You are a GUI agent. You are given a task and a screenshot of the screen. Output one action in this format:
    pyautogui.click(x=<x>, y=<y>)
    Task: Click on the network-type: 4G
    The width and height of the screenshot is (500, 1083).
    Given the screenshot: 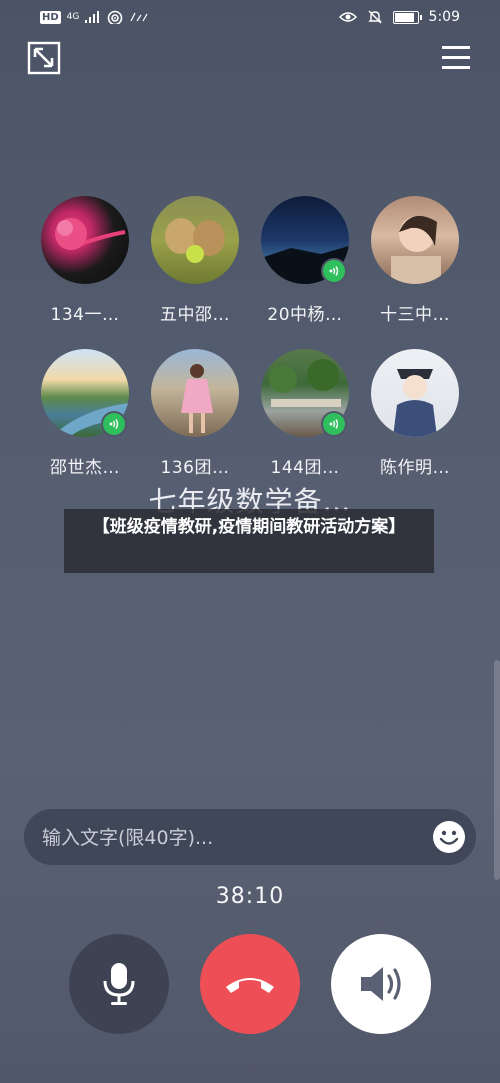 What is the action you would take?
    pyautogui.click(x=73, y=17)
    